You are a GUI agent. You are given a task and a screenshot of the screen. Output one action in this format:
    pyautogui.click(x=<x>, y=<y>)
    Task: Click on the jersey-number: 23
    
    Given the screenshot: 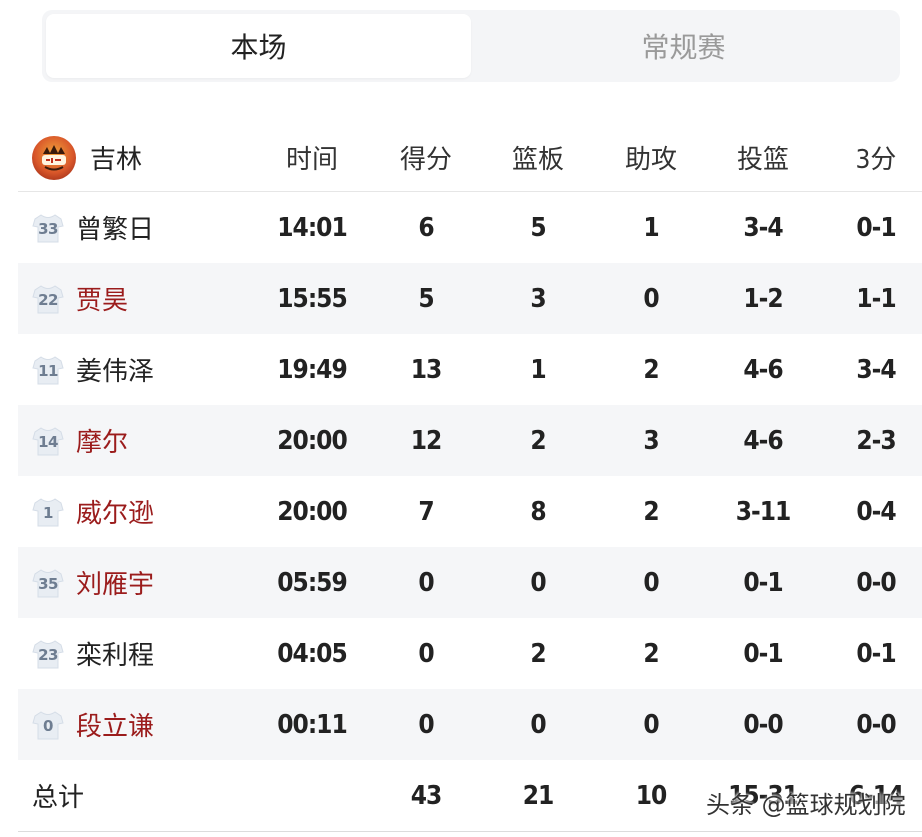 What is the action you would take?
    pyautogui.click(x=48, y=654)
    